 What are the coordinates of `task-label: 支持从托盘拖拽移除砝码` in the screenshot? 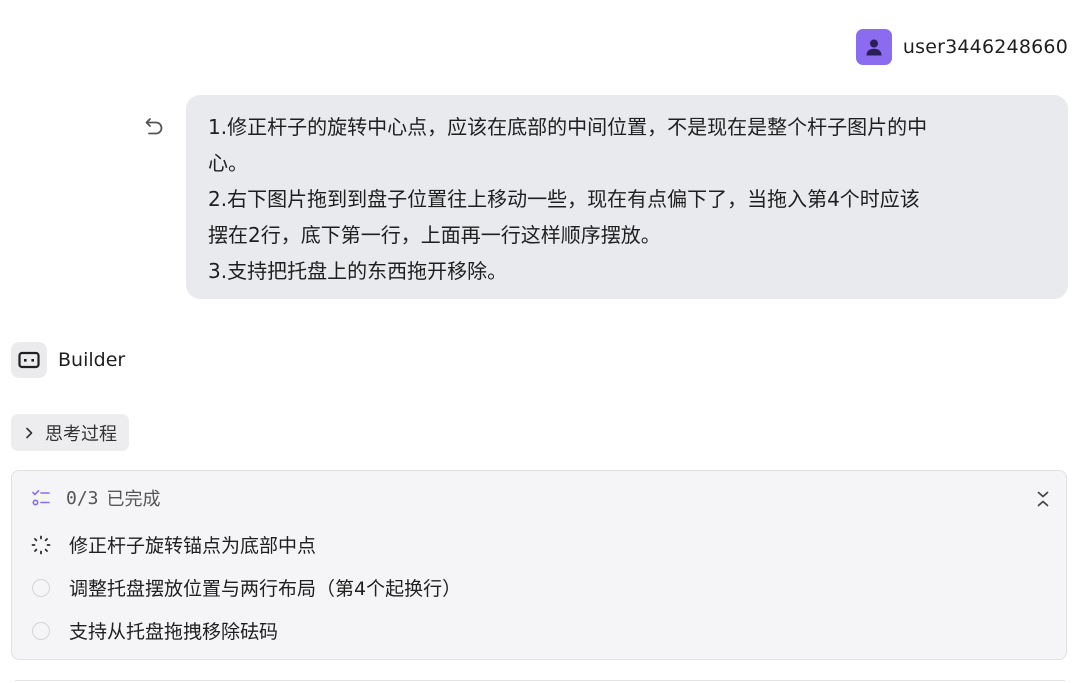 It's located at (174, 632).